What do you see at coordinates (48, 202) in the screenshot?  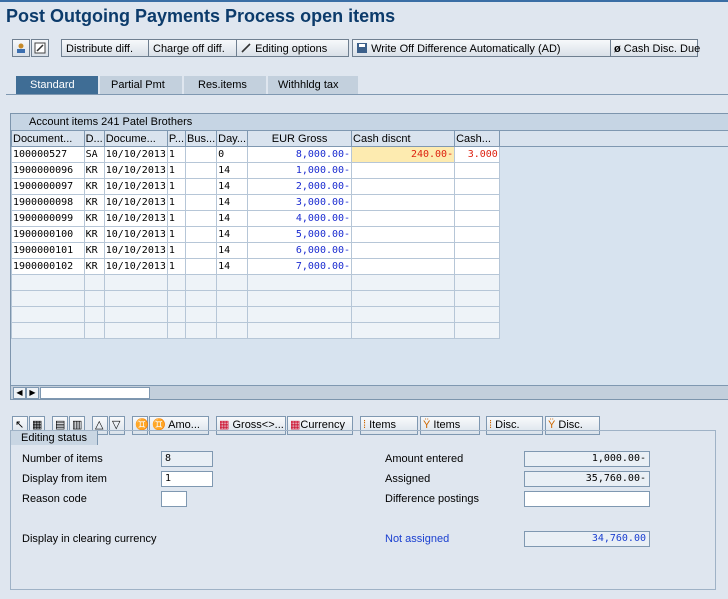 I see `cell-document: 1900000098` at bounding box center [48, 202].